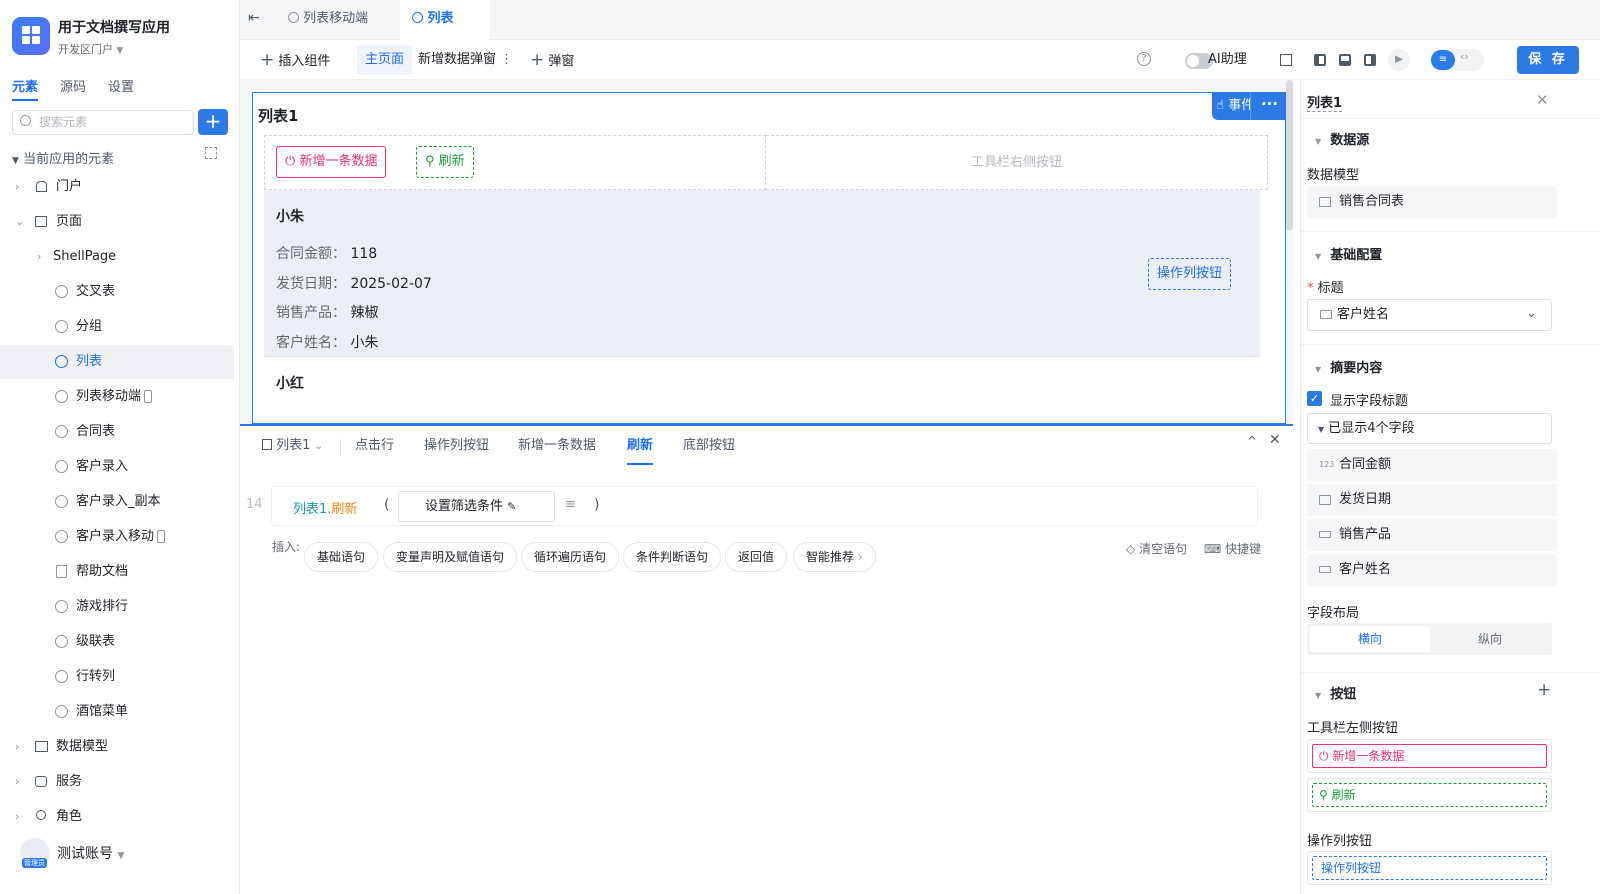 The width and height of the screenshot is (1600, 894). What do you see at coordinates (1348, 366) in the screenshot?
I see `section-summary: ▼ 摘要内容` at bounding box center [1348, 366].